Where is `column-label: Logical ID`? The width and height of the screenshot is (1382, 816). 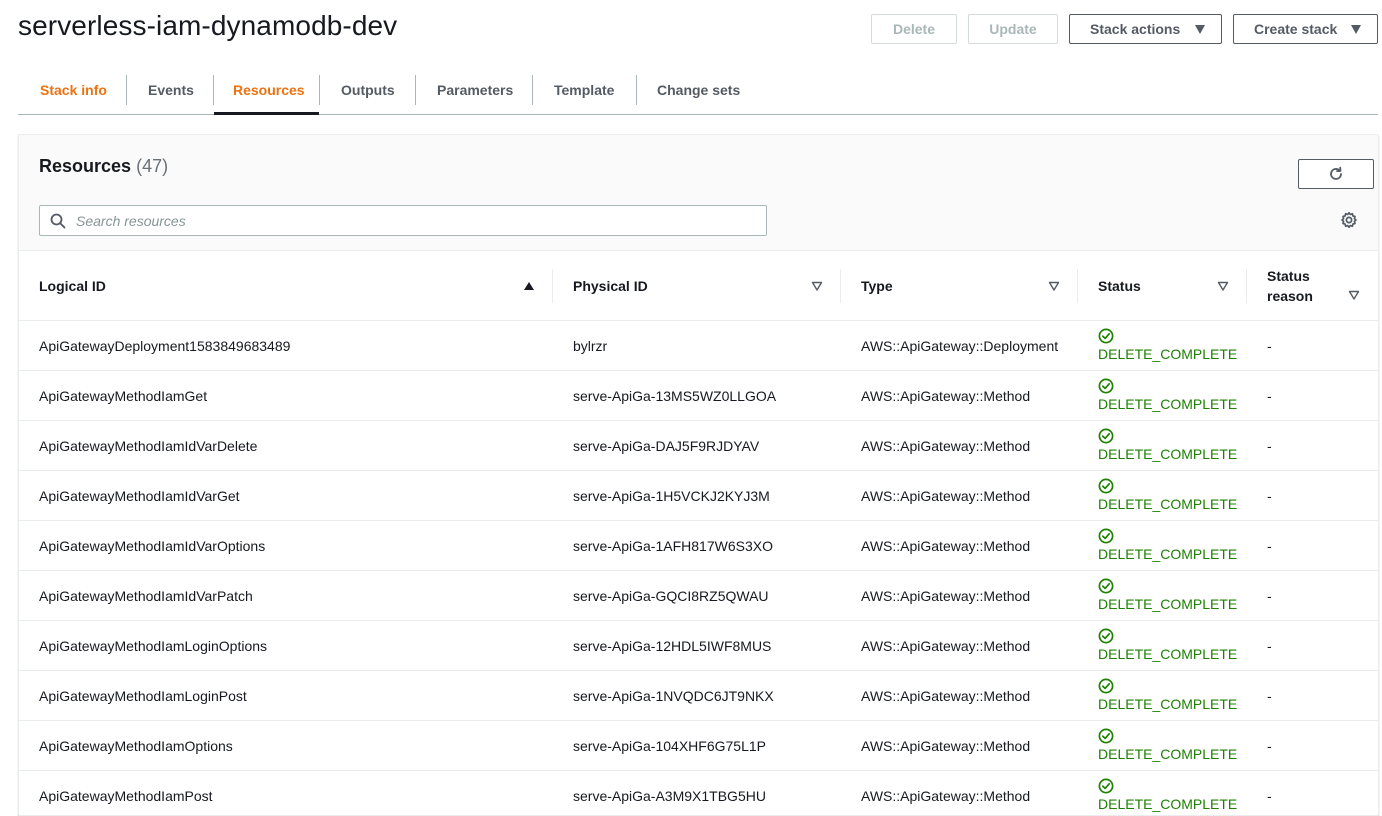
column-label: Logical ID is located at coordinates (286, 286).